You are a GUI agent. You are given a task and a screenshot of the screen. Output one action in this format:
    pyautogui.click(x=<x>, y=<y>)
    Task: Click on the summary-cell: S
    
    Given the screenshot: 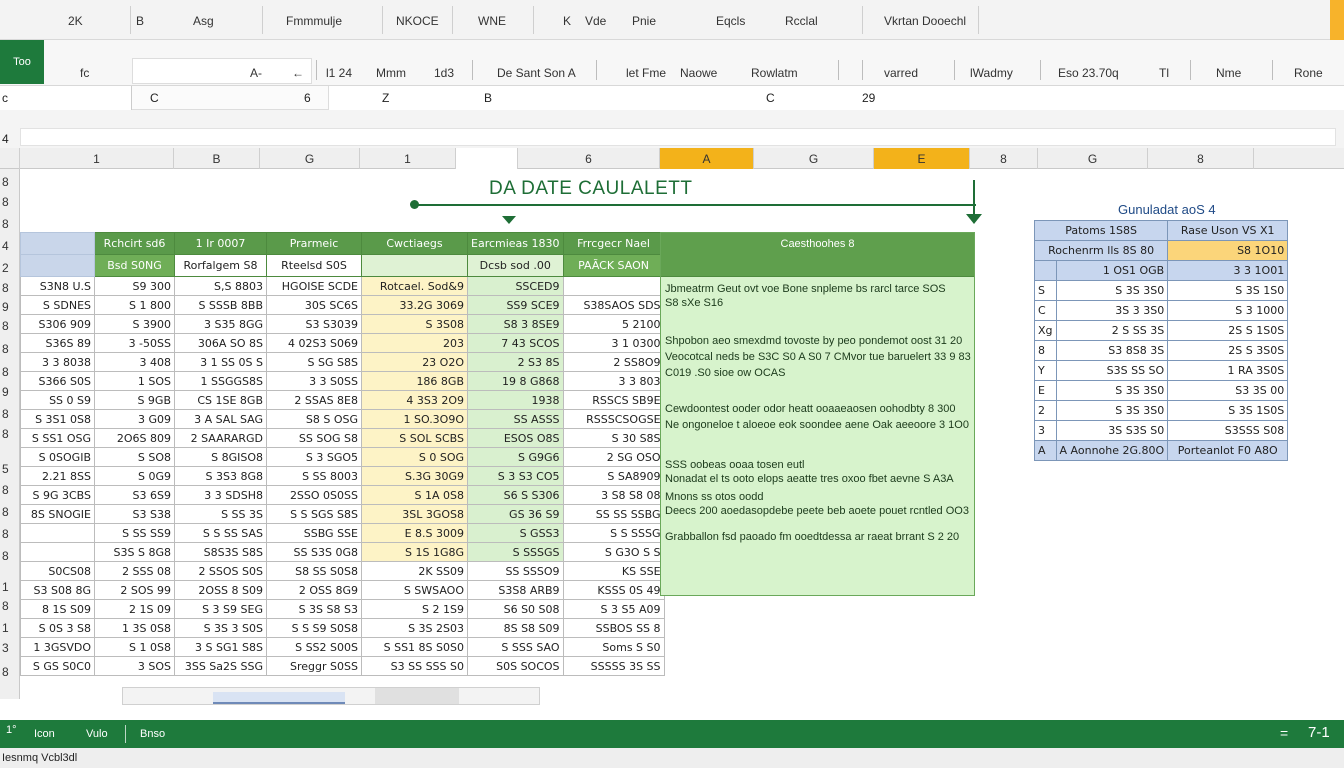 What is the action you would take?
    pyautogui.click(x=1045, y=290)
    